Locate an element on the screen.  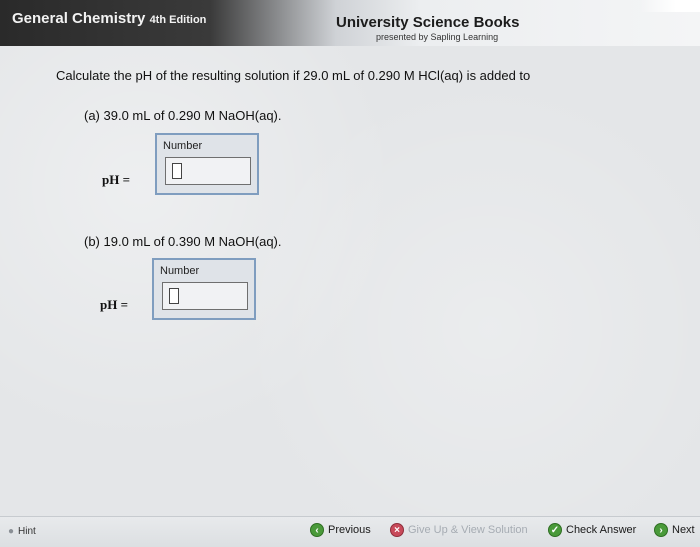
give-up-button: × Give Up & View Solution is located at coordinates (459, 530).